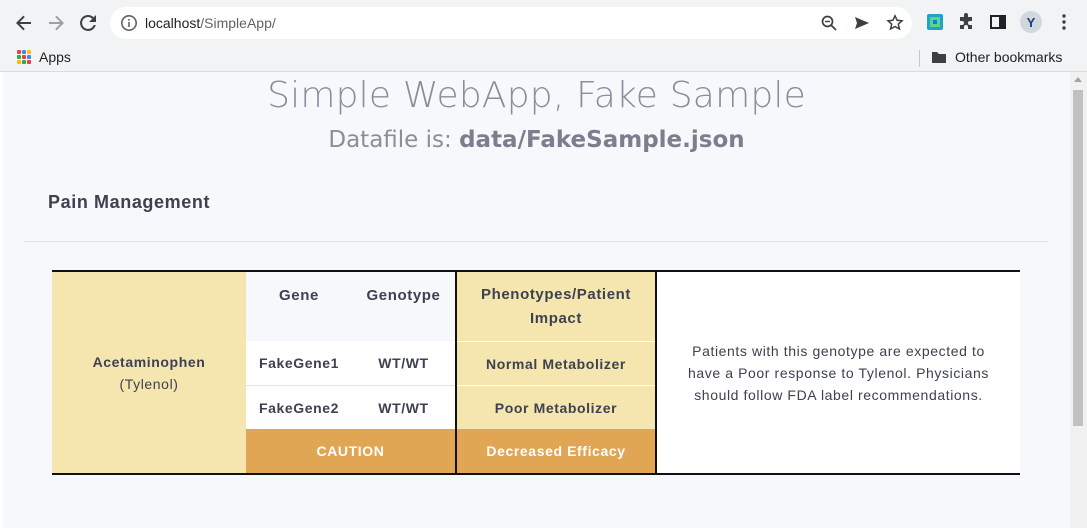 The image size is (1087, 528). What do you see at coordinates (556, 451) in the screenshot?
I see `efficacy-label: Decreased Efficacy` at bounding box center [556, 451].